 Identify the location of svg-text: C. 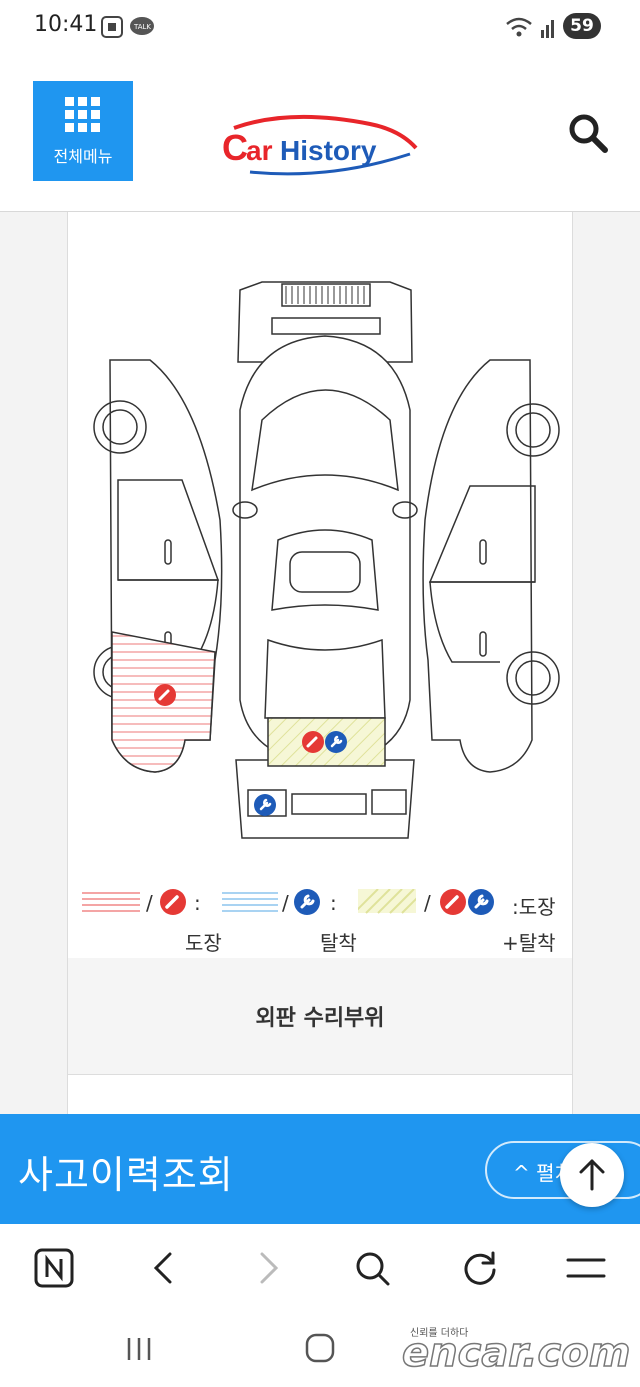
(235, 147).